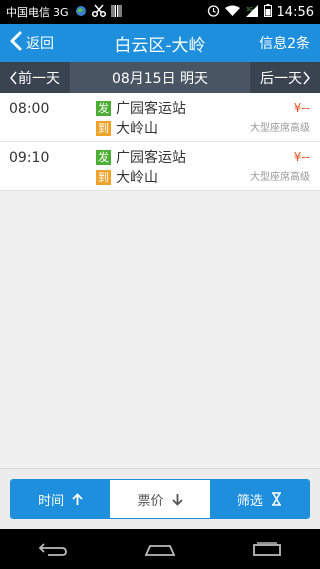 The width and height of the screenshot is (320, 569). I want to click on sort-price-label: 票价, so click(150, 501).